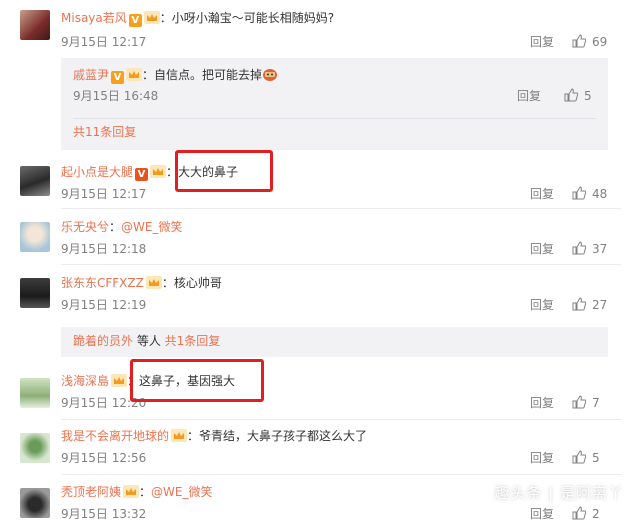 Image resolution: width=640 pixels, height=531 pixels. Describe the element at coordinates (600, 305) in the screenshot. I see `like-count: 27` at that location.